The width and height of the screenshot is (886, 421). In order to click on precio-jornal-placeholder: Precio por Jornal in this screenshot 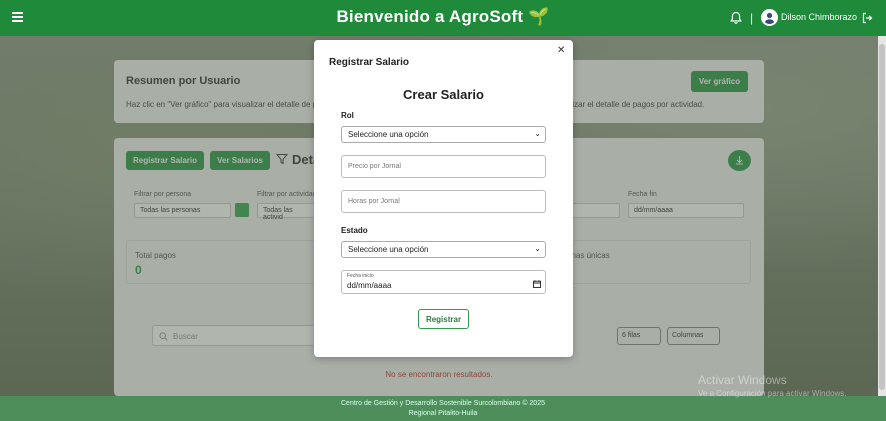, I will do `click(374, 166)`.